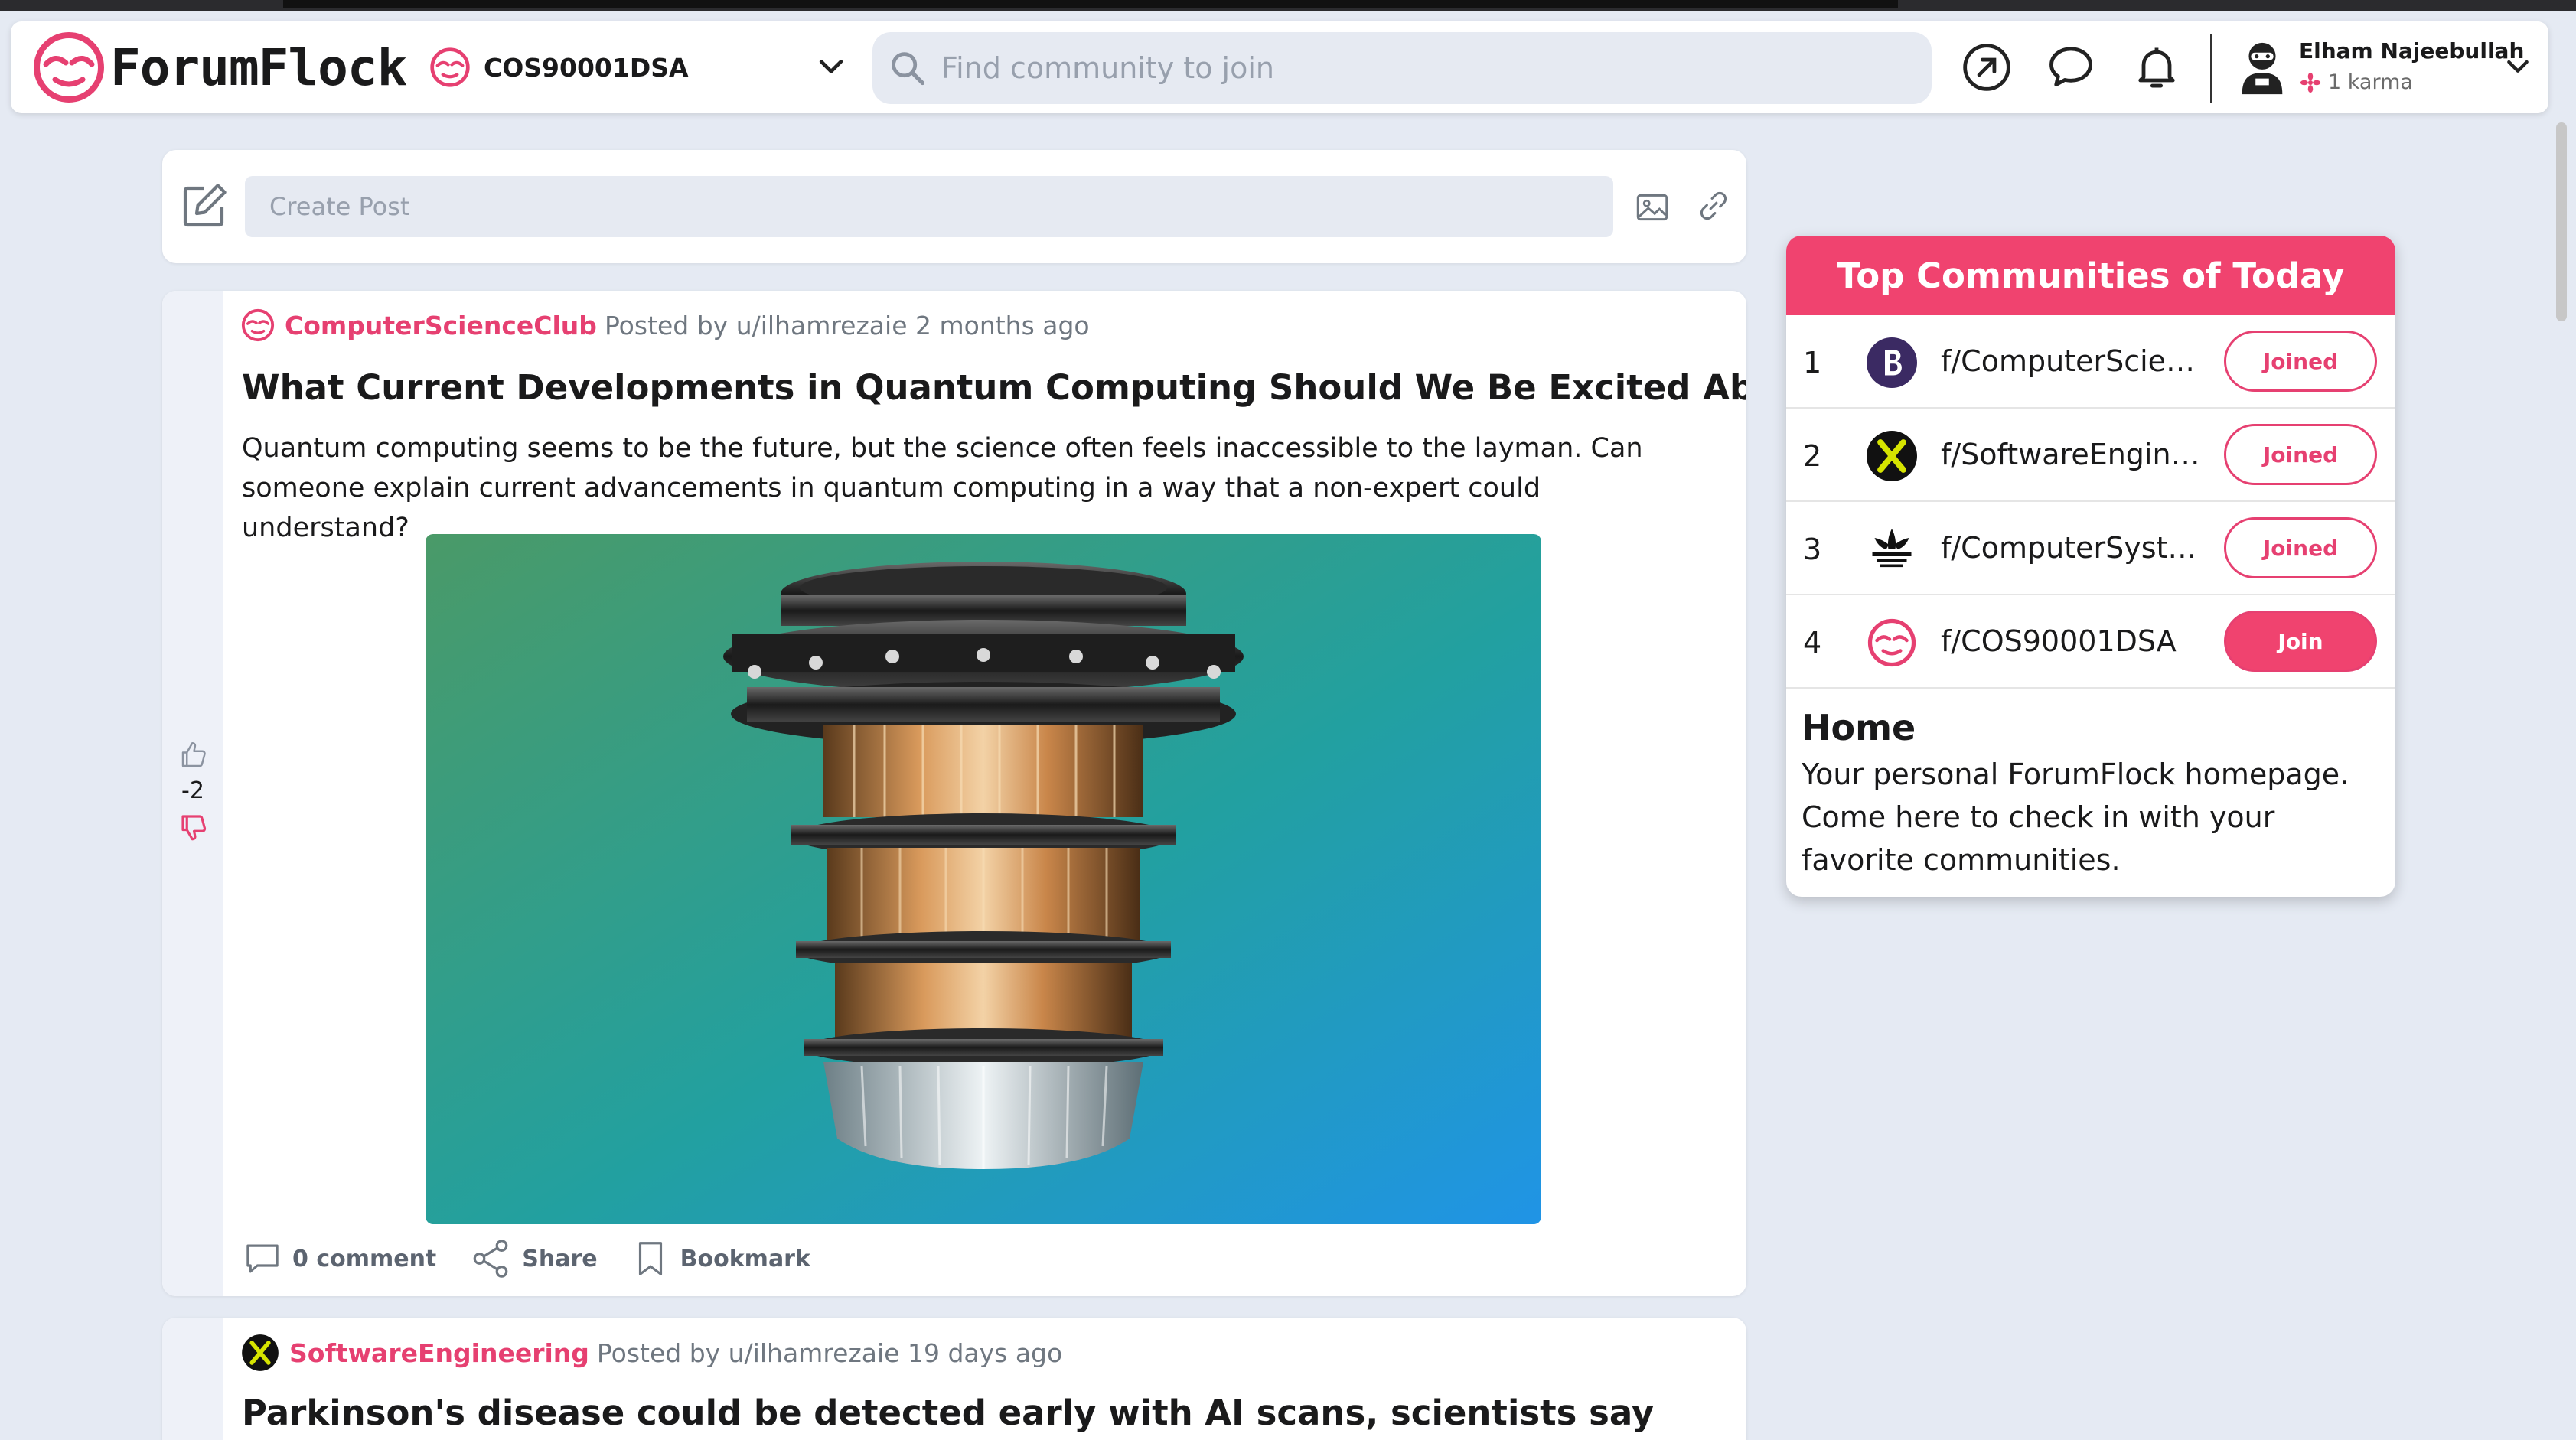 Image resolution: width=2576 pixels, height=1440 pixels. Describe the element at coordinates (2071, 454) in the screenshot. I see `community-name: f/SoftwareEngineering` at that location.